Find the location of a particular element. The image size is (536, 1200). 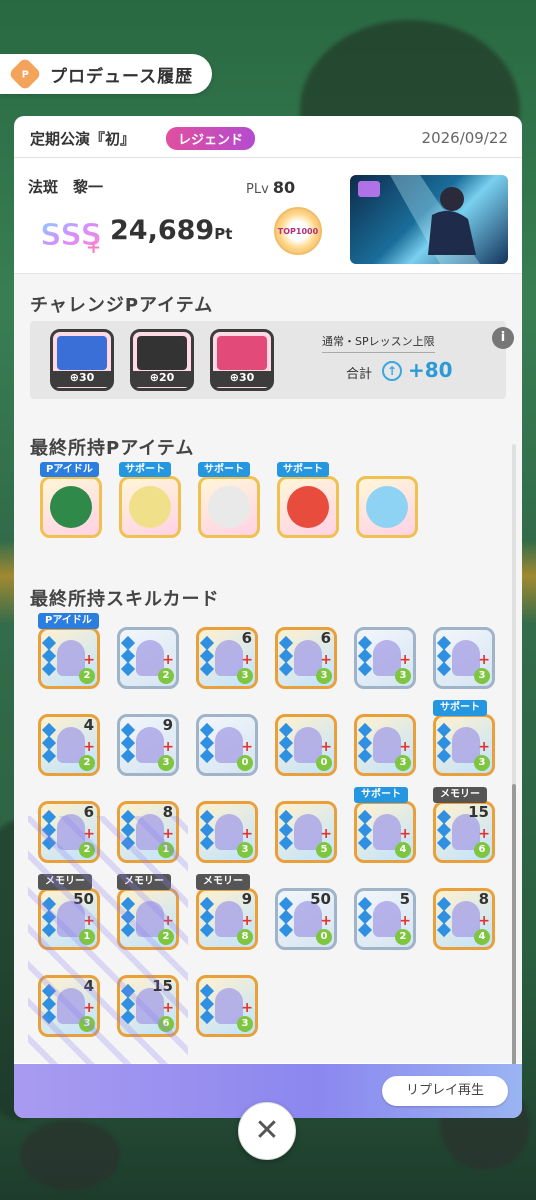

scrollbar is located at coordinates (514, 781).